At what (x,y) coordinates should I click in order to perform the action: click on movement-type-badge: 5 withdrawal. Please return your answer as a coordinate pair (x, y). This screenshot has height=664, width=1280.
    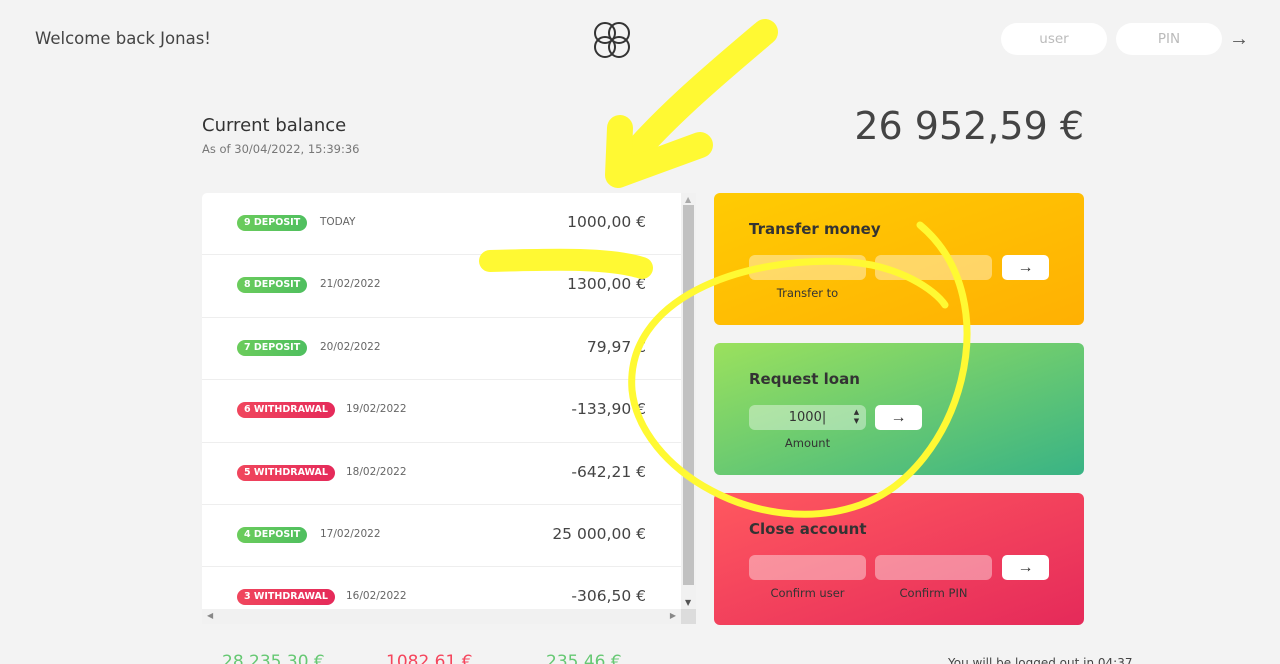
    Looking at the image, I should click on (286, 472).